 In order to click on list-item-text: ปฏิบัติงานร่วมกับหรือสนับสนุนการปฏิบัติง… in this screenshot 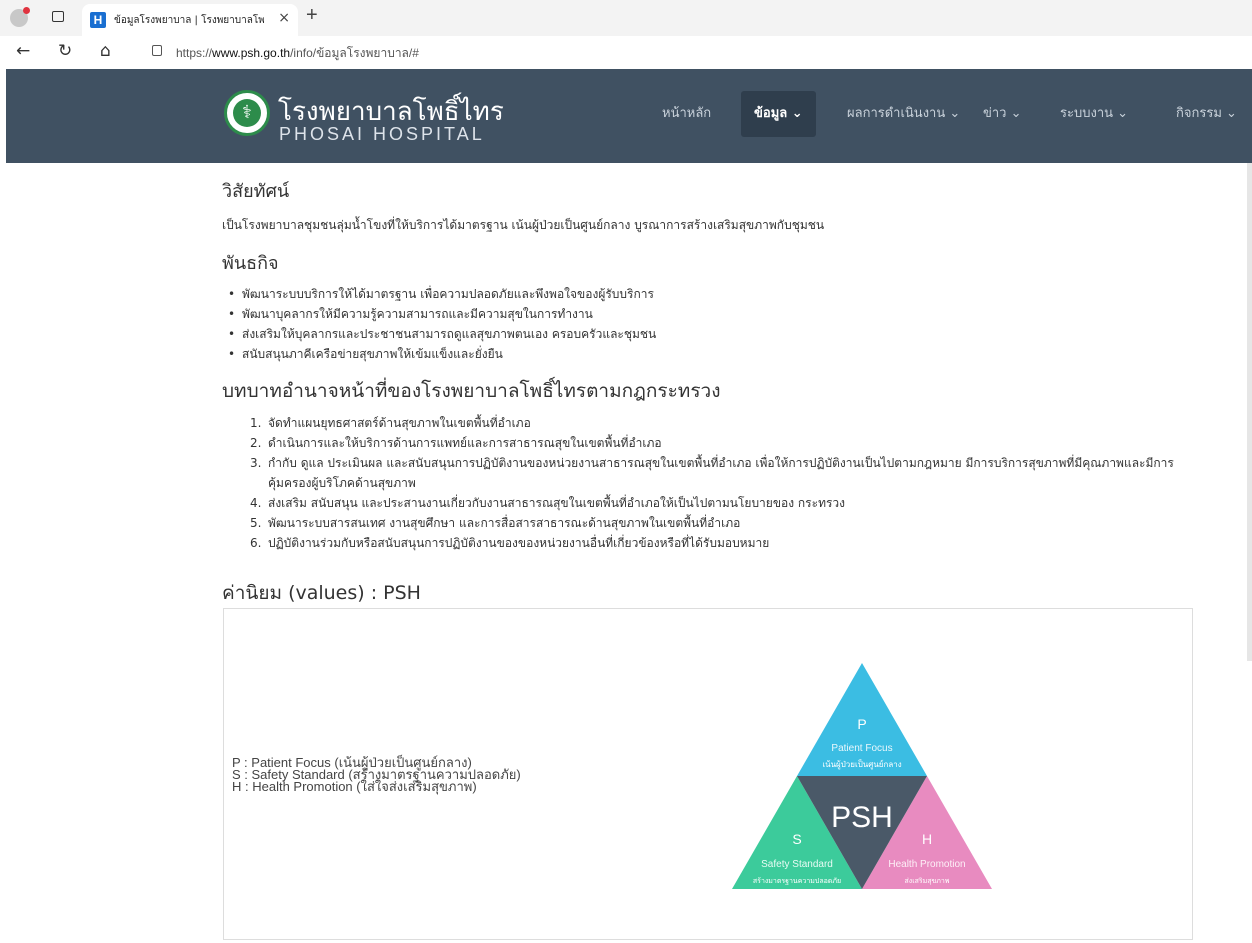, I will do `click(519, 543)`.